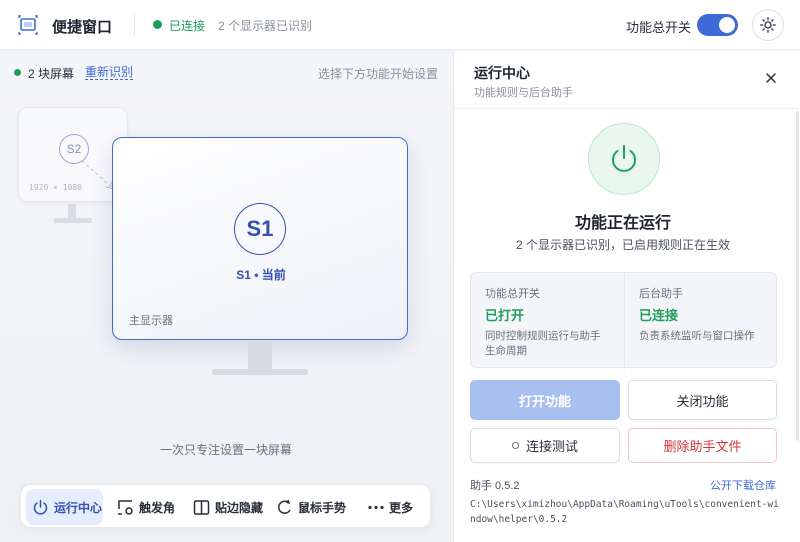 This screenshot has height=542, width=800. I want to click on setup-hint: 选择下方功能开始设置, so click(377, 74).